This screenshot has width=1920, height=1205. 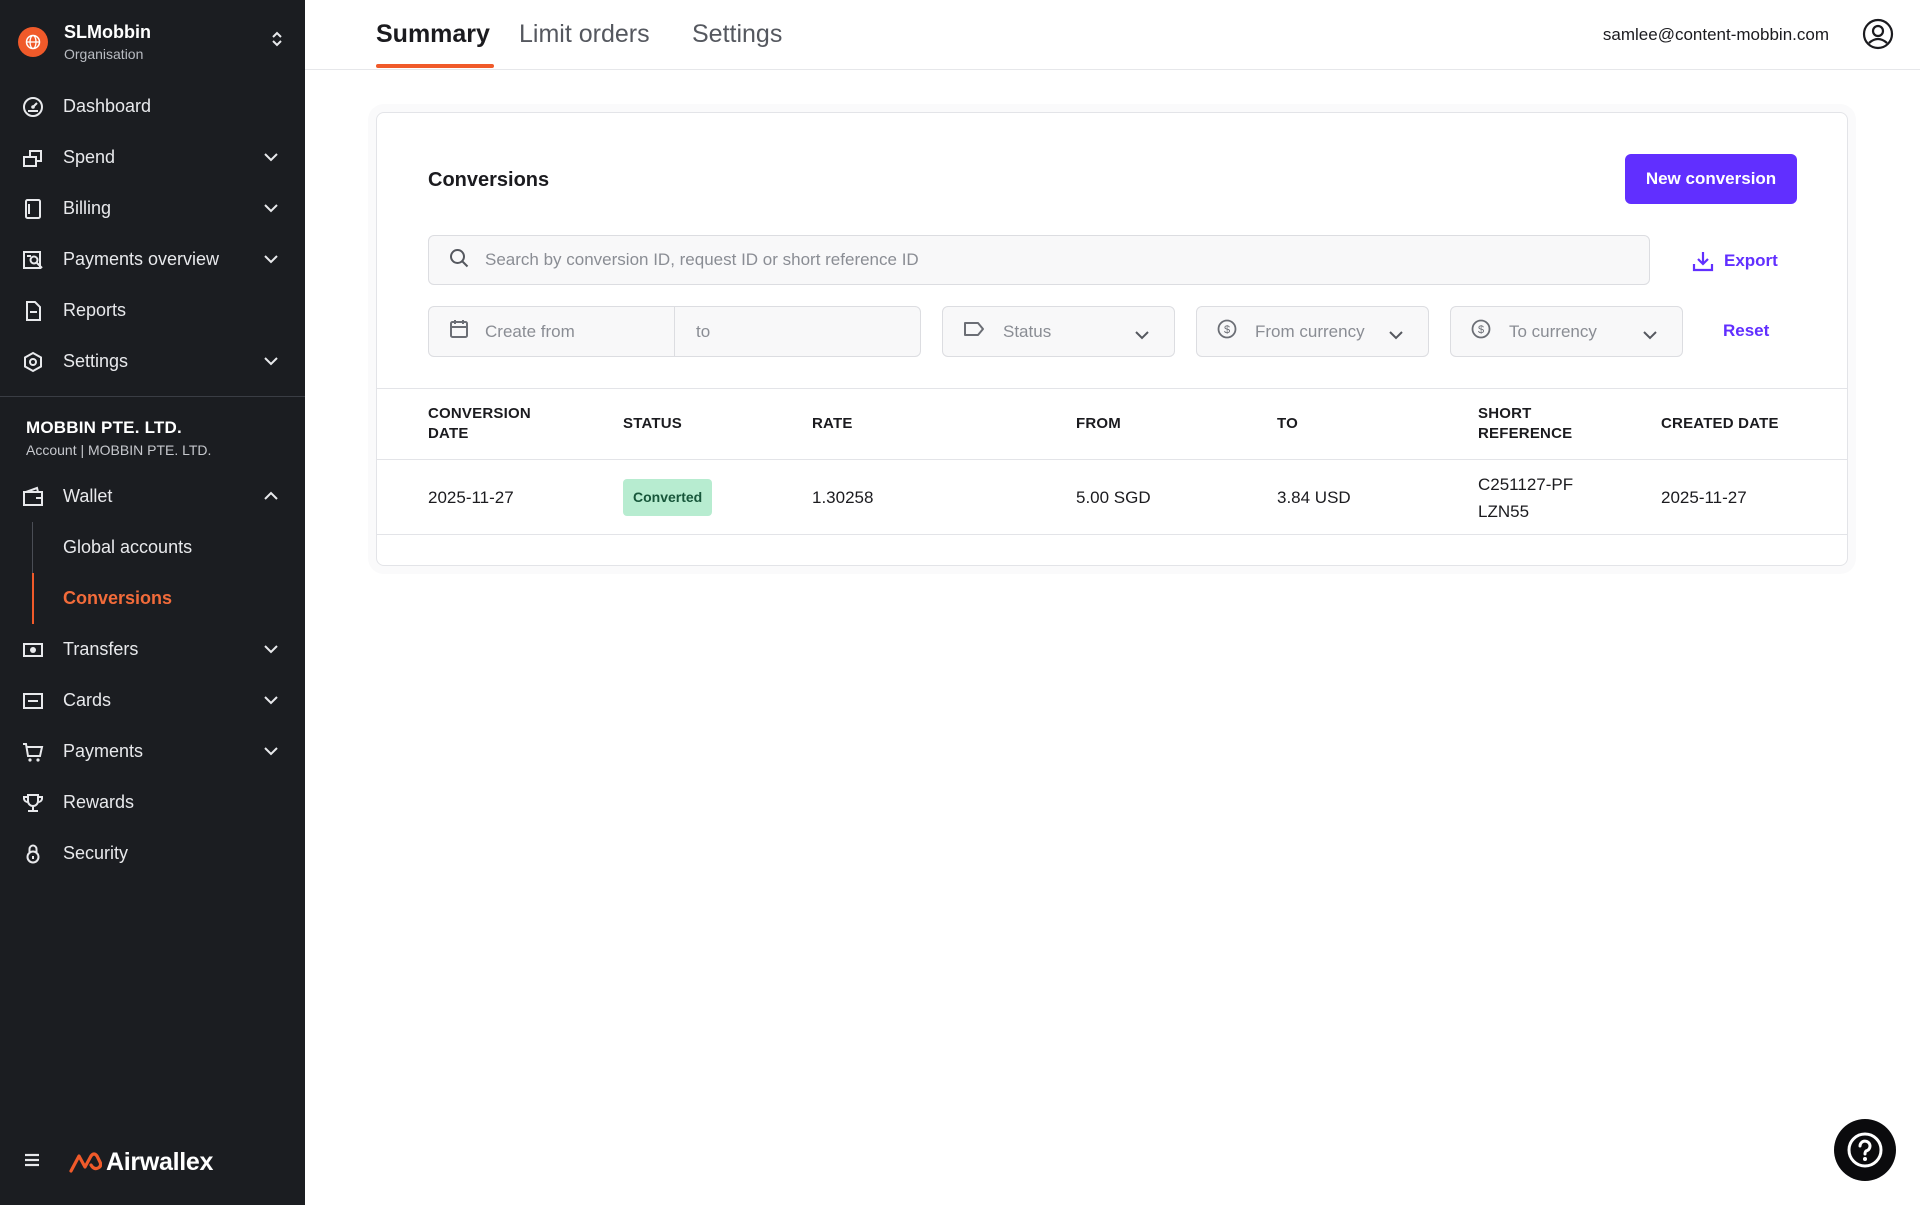 I want to click on sidebar-item-label: Billing, so click(x=87, y=208).